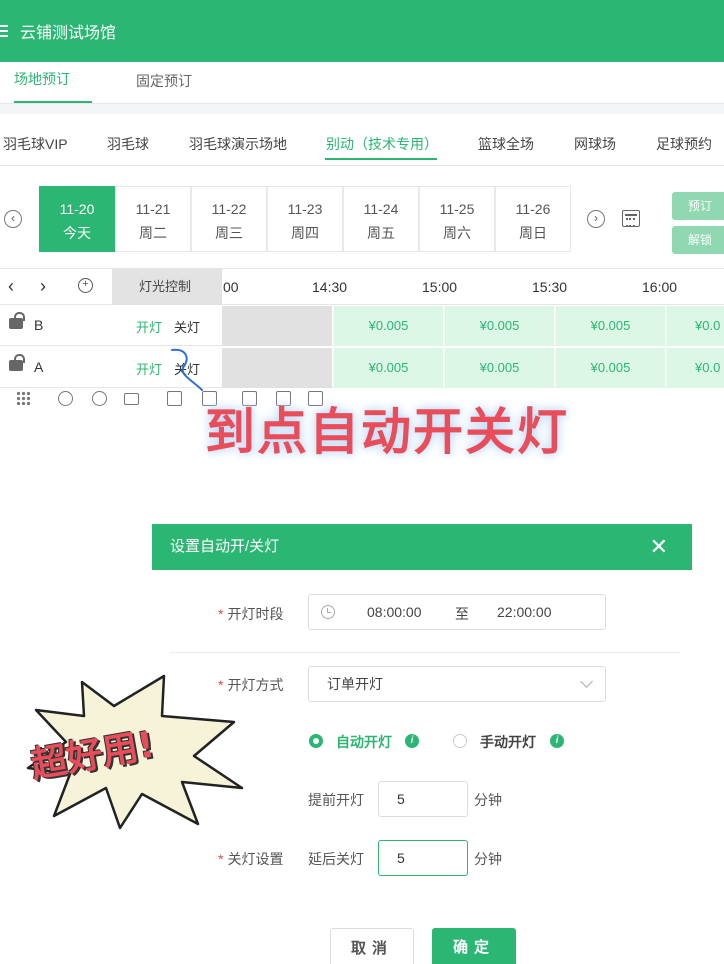 Image resolution: width=724 pixels, height=964 pixels. I want to click on clock-icon, so click(328, 612).